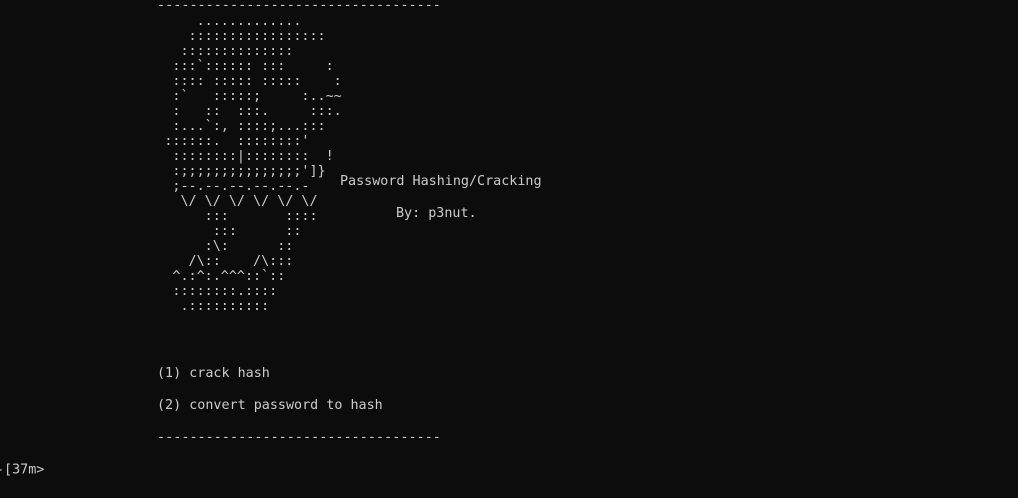 Image resolution: width=1018 pixels, height=498 pixels. I want to click on command-prompt-line: -[37m>, so click(26, 470).